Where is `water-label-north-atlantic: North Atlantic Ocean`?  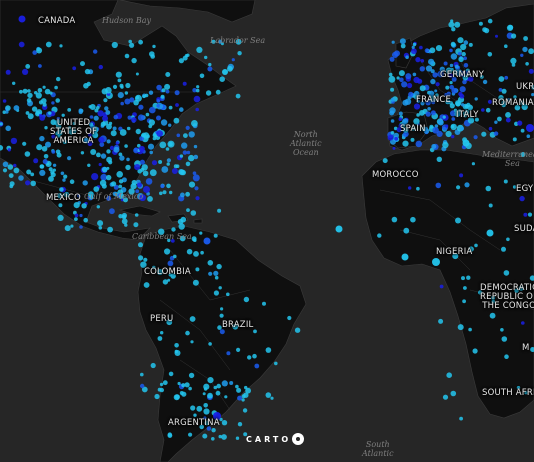 water-label-north-atlantic: North Atlantic Ocean is located at coordinates (306, 144).